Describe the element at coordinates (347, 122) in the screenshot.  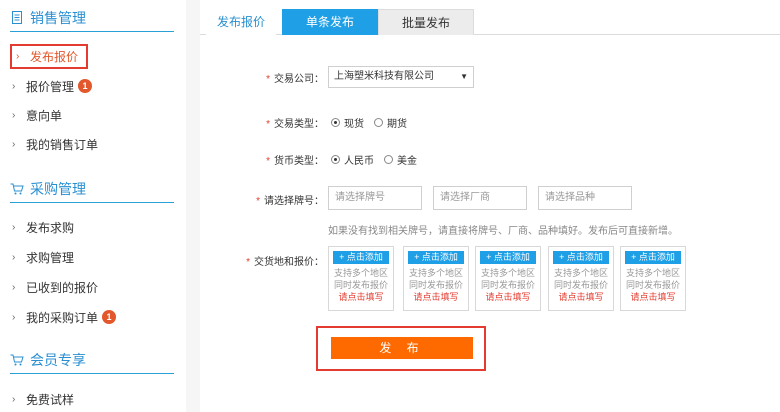
I see `radio-spot: 现货` at that location.